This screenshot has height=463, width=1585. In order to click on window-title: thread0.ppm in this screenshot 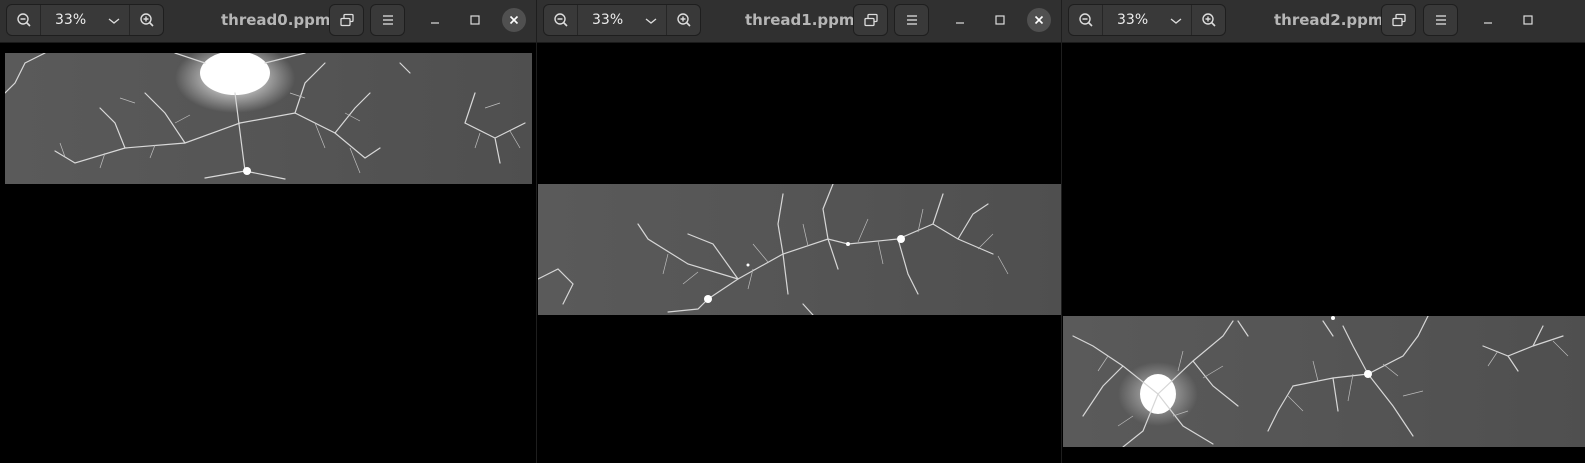, I will do `click(276, 20)`.